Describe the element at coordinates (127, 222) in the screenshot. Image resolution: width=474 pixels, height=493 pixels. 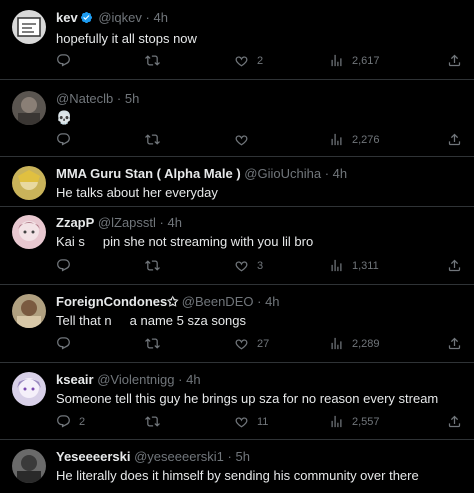
I see `user-handle: @lZapsstl` at that location.